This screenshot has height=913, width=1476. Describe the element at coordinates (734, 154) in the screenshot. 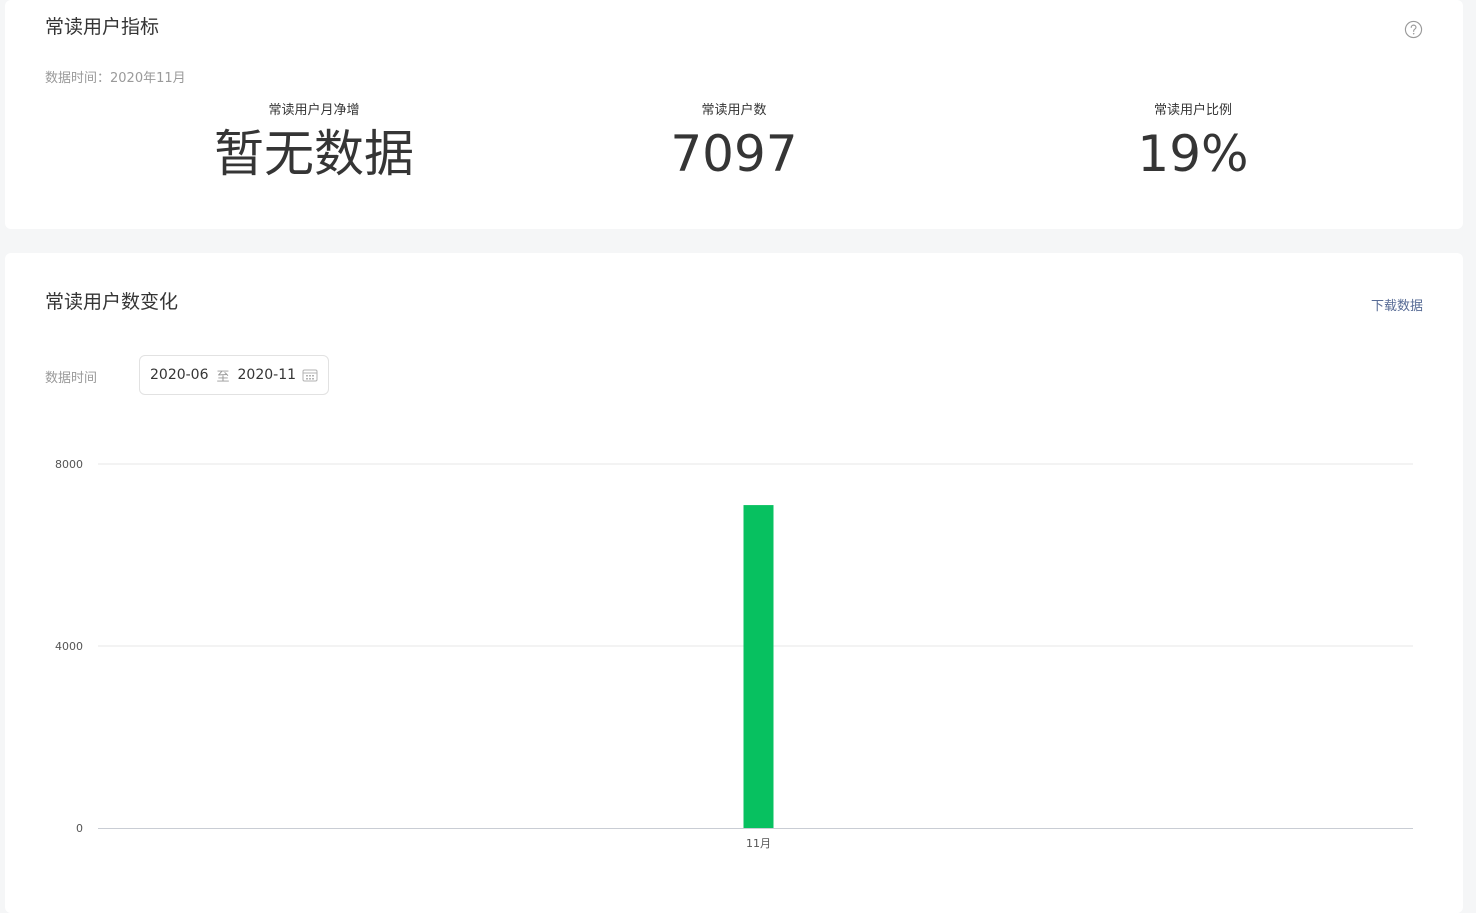

I see `metric-value: 7097` at that location.